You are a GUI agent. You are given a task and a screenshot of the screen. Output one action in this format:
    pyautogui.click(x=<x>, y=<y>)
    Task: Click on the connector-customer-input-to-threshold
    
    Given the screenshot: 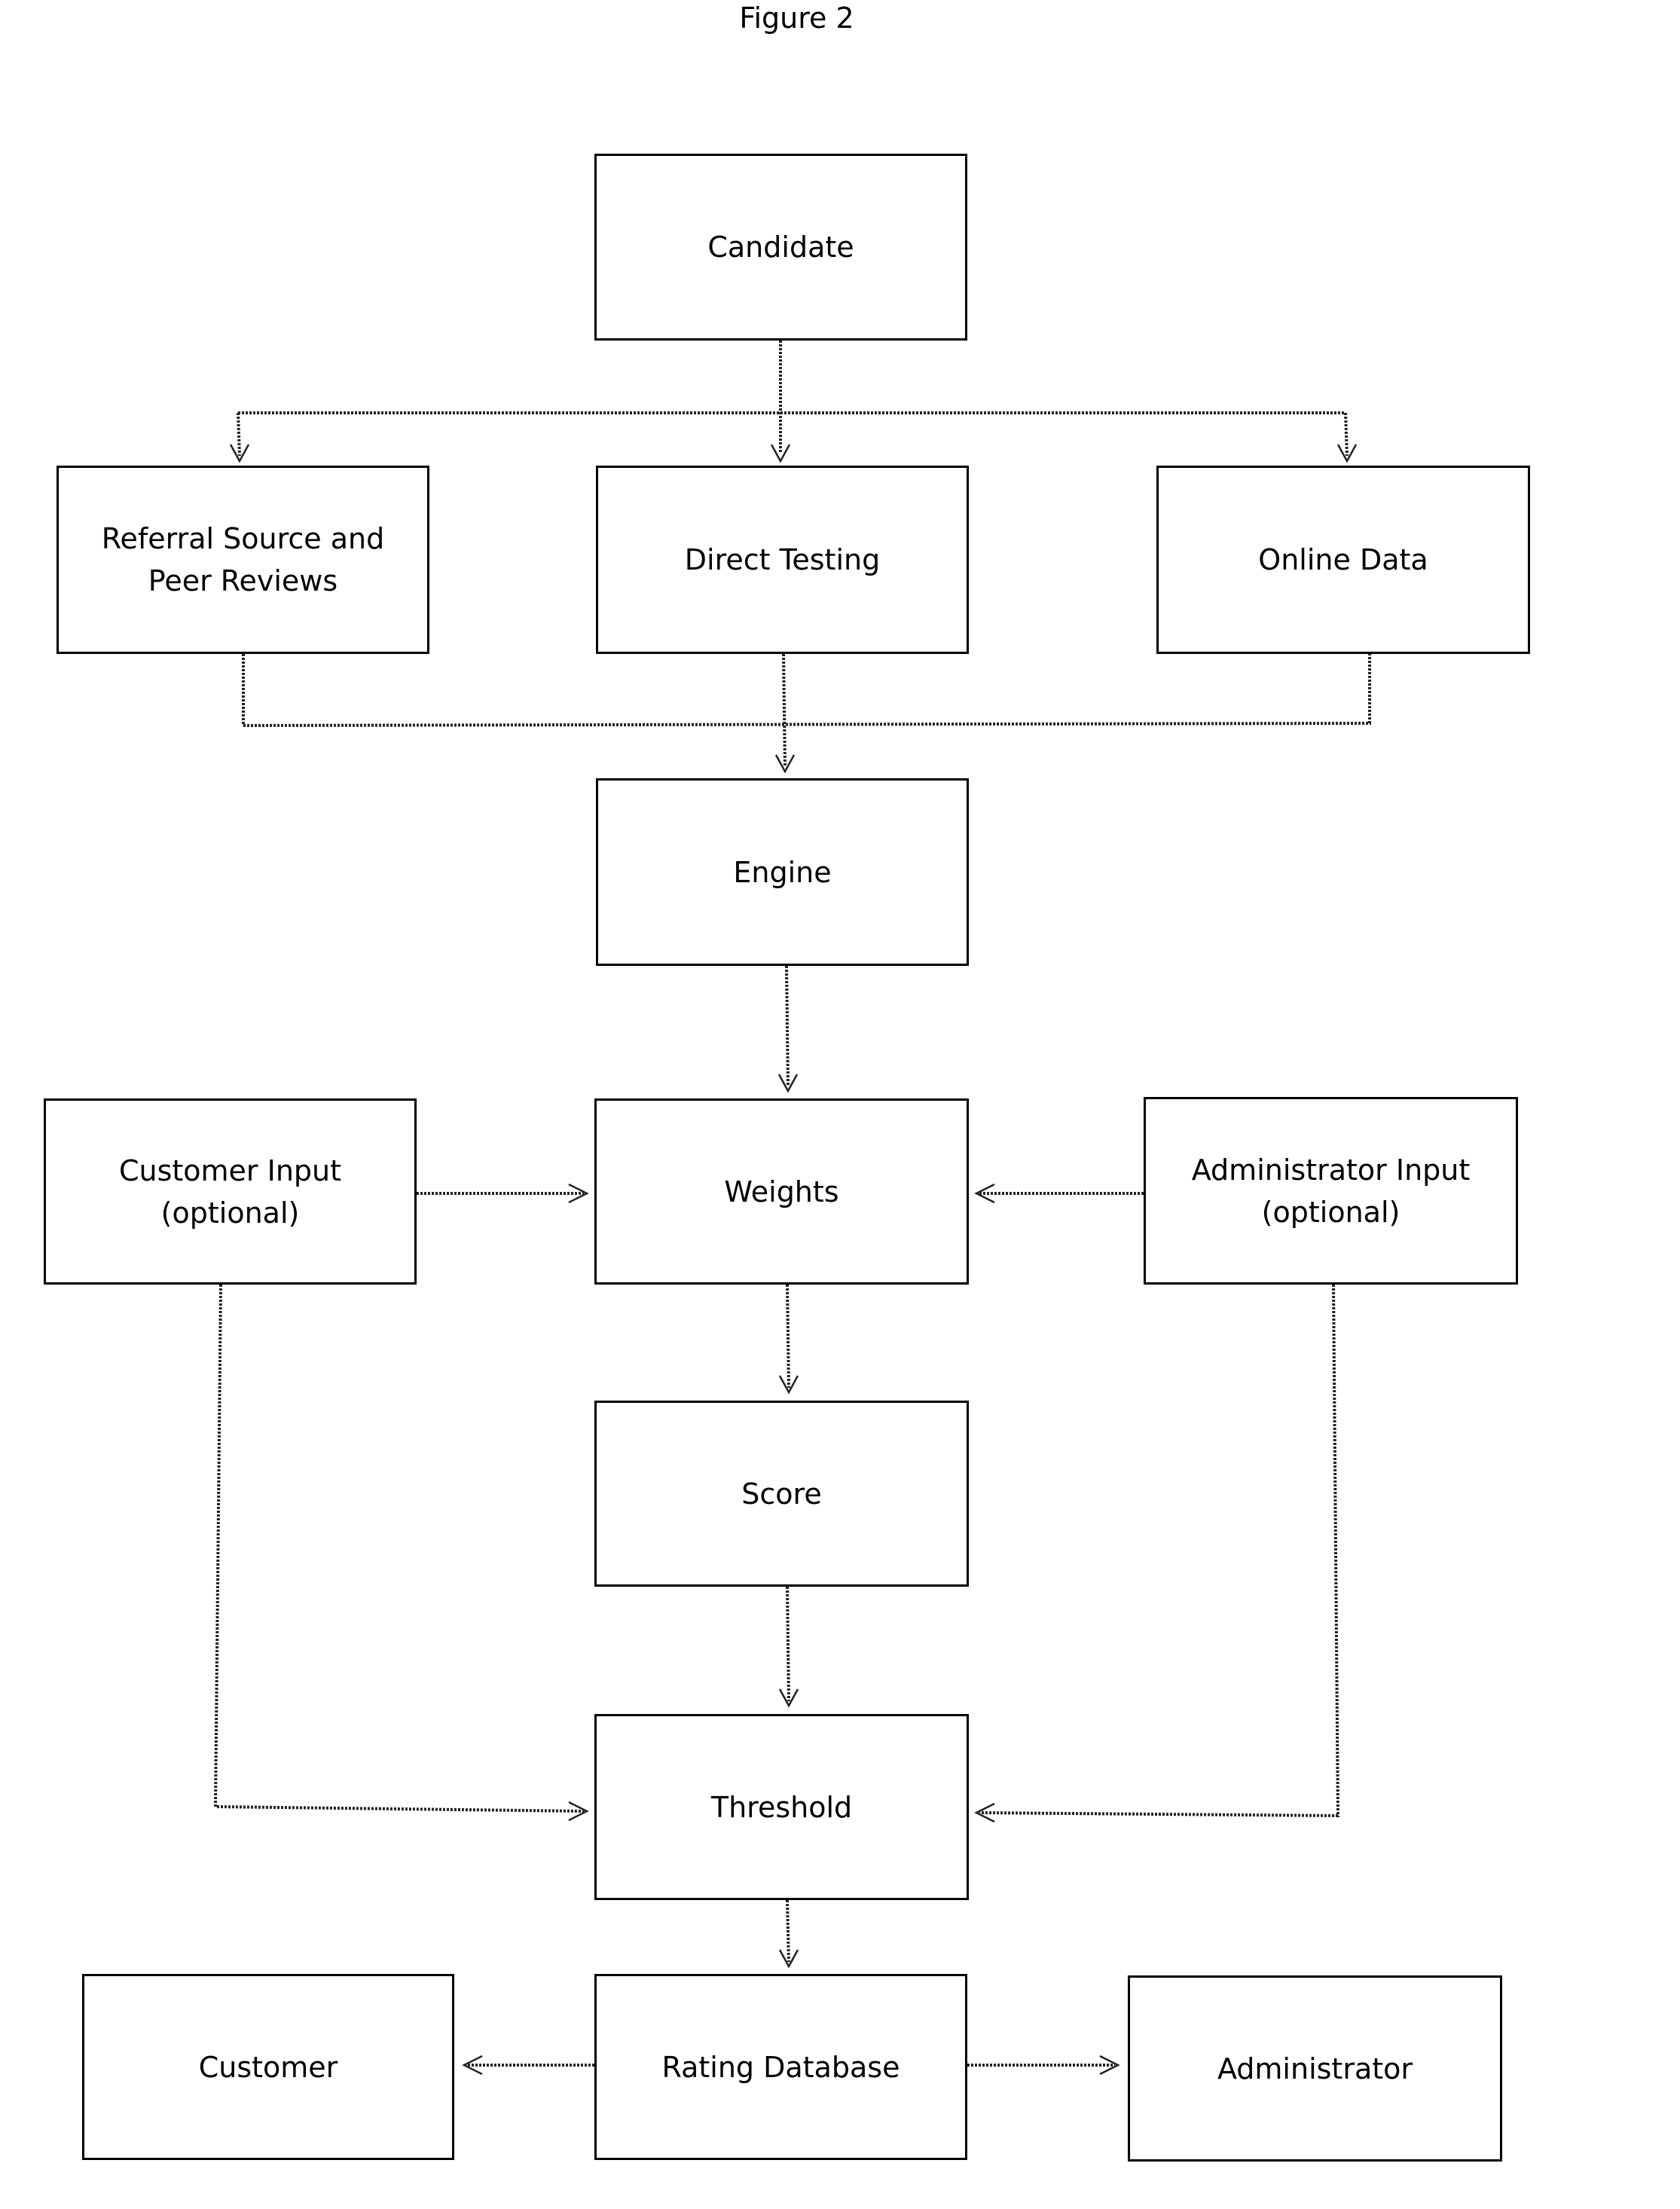 What is the action you would take?
    pyautogui.click(x=399, y=1548)
    